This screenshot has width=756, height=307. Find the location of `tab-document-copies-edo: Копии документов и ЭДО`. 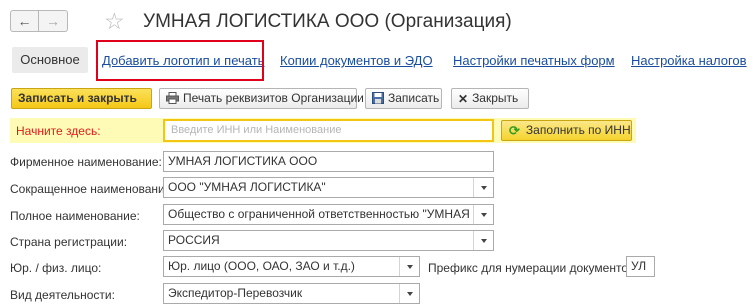

tab-document-copies-edo: Копии документов и ЭДО is located at coordinates (356, 60).